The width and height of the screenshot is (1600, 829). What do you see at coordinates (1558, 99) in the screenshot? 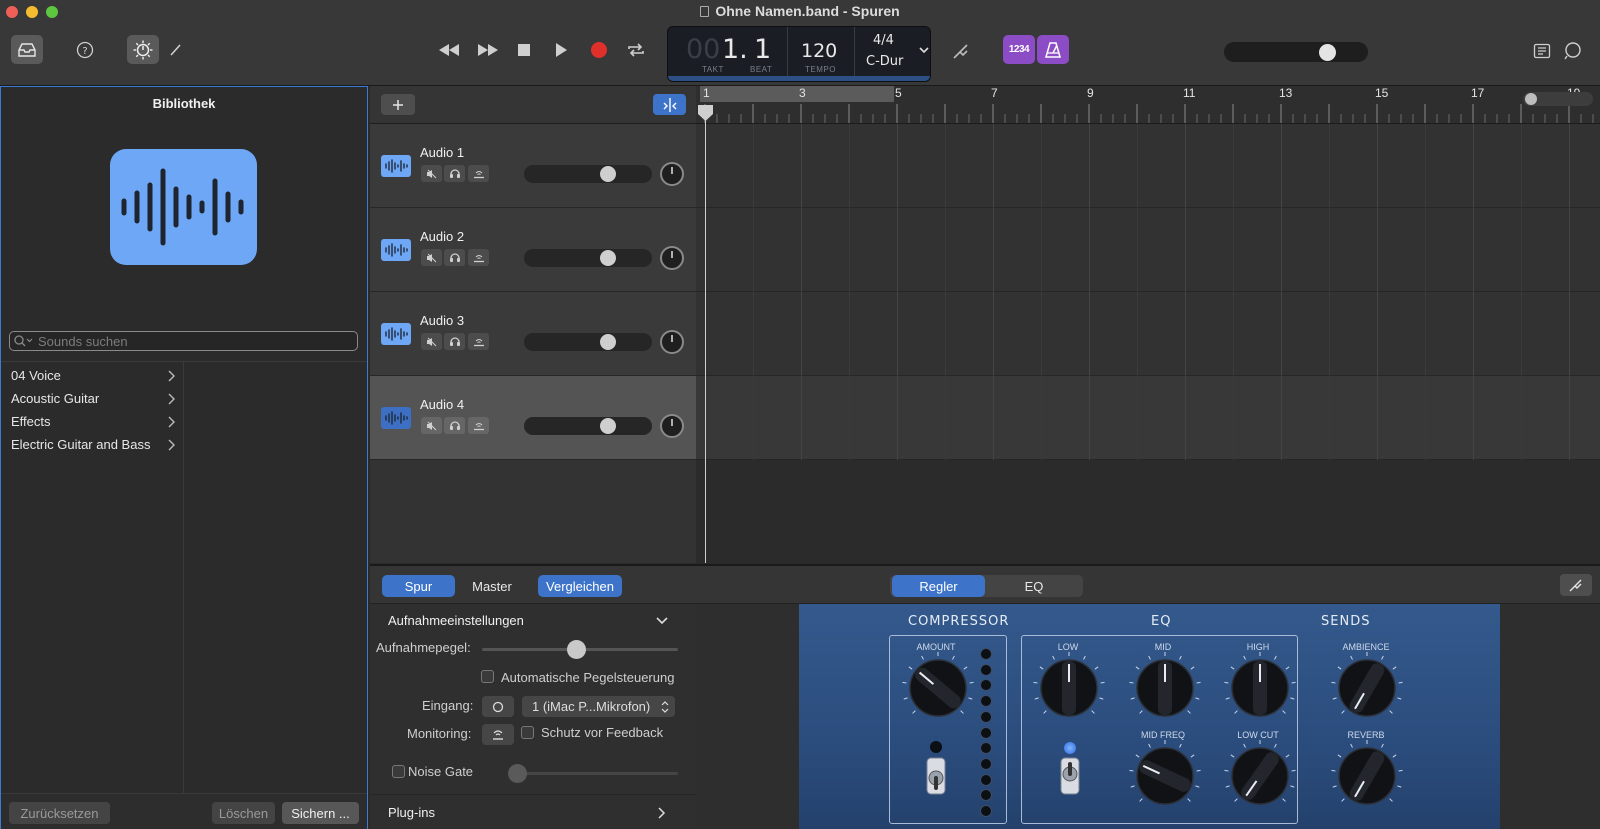
I see `horizontal-zoom-slider` at bounding box center [1558, 99].